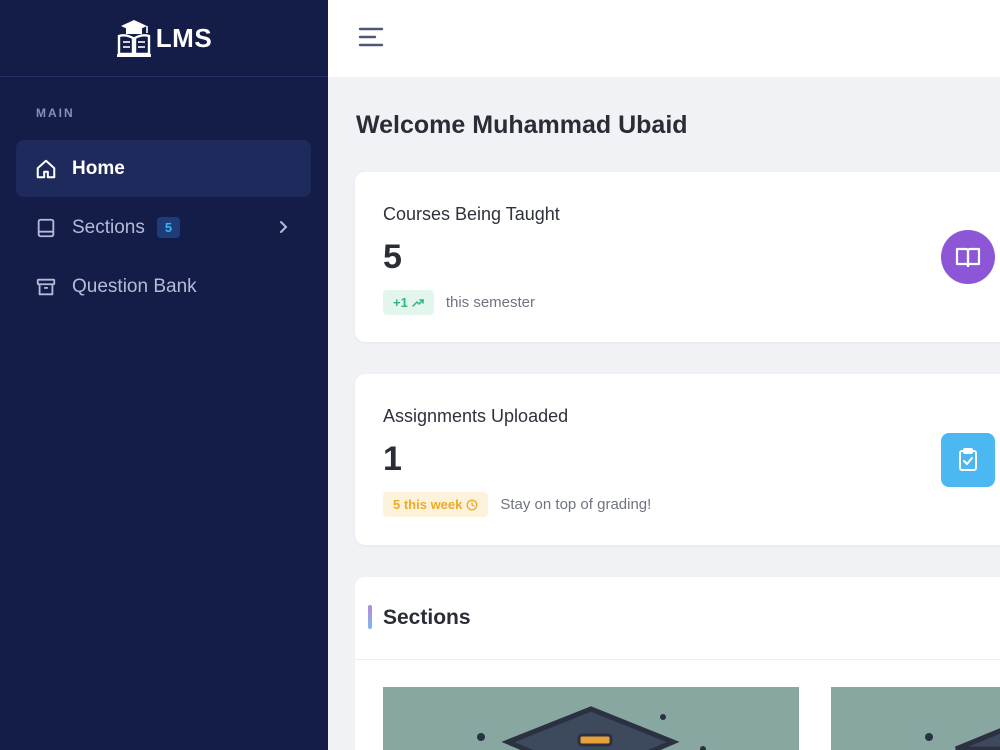  Describe the element at coordinates (968, 257) in the screenshot. I see `open-book-icon` at that location.